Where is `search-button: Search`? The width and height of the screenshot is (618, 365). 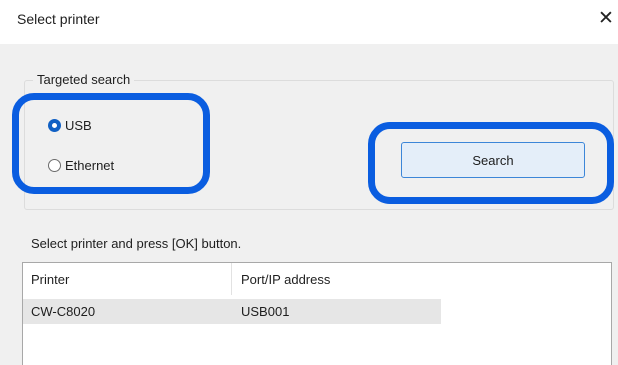 search-button: Search is located at coordinates (493, 160).